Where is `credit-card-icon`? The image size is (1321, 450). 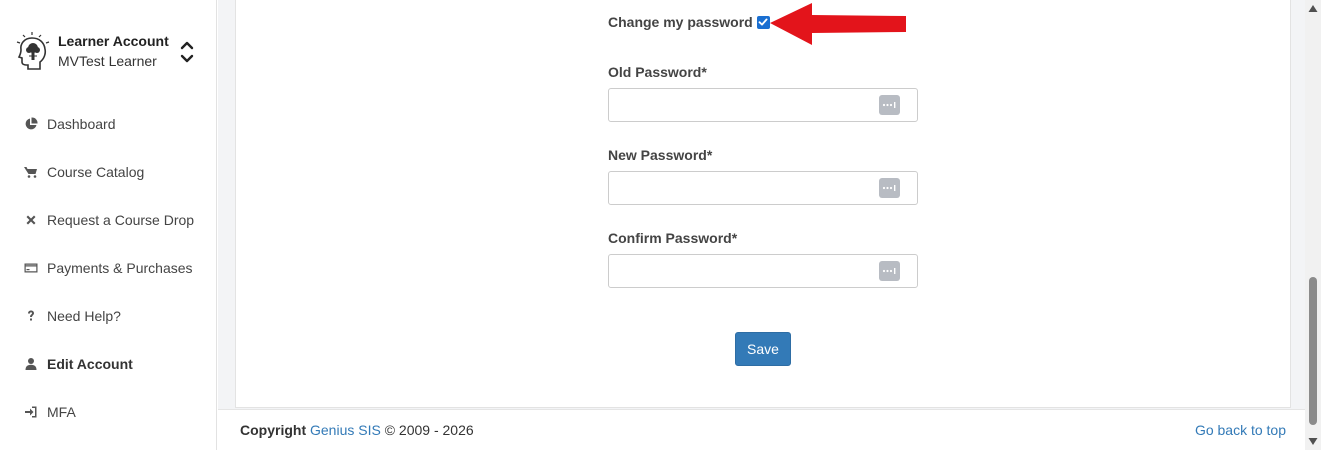
credit-card-icon is located at coordinates (31, 268).